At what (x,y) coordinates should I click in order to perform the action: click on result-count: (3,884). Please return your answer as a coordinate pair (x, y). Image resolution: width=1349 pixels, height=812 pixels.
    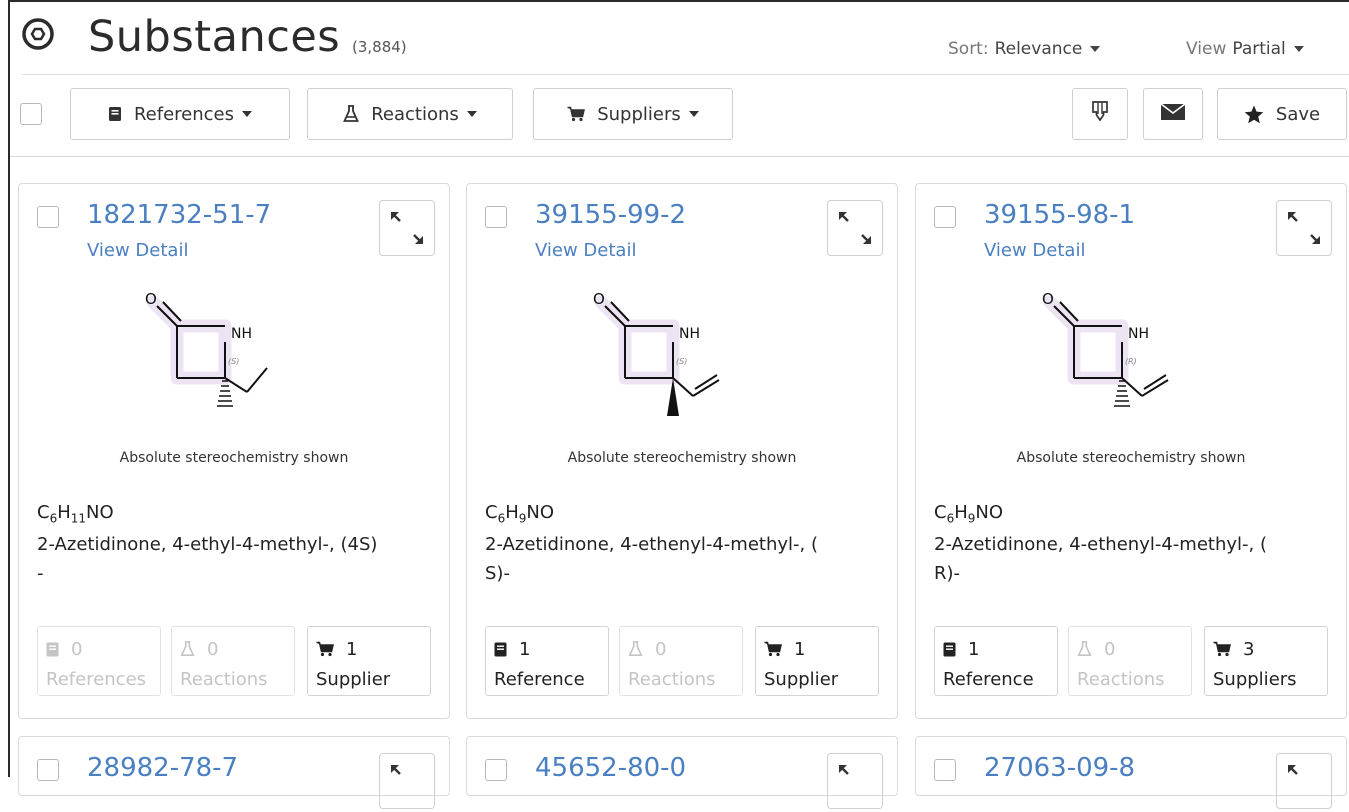
    Looking at the image, I should click on (379, 47).